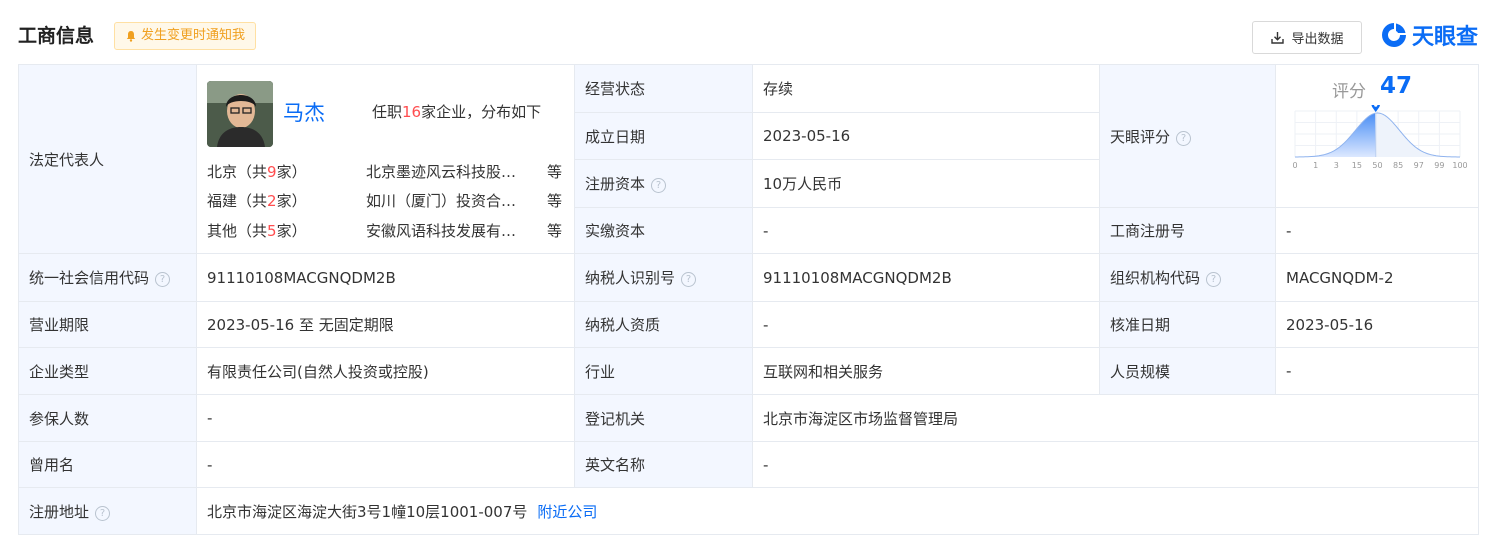 This screenshot has height=539, width=1497. What do you see at coordinates (1317, 39) in the screenshot?
I see `export-data-label: 导出数据` at bounding box center [1317, 39].